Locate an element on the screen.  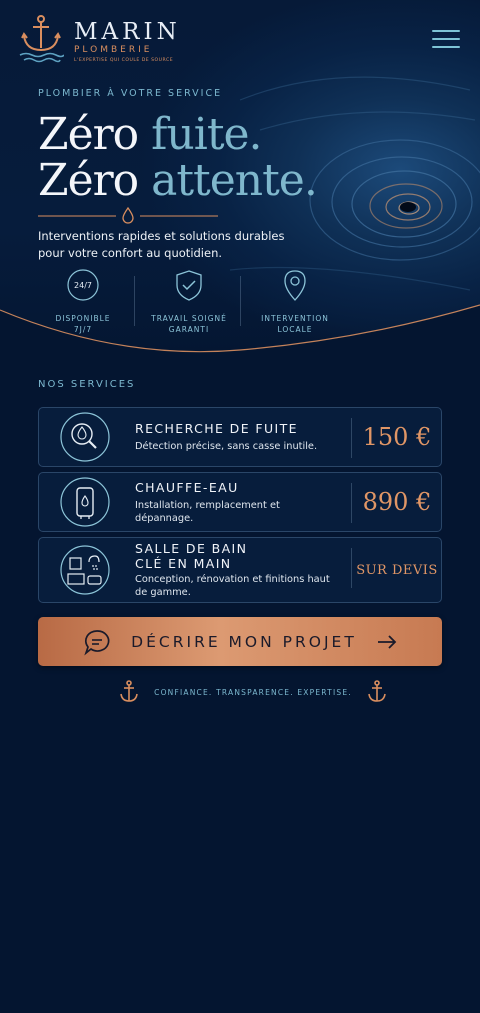
service-title: RECHERCHE DE FUITE is located at coordinates (216, 428).